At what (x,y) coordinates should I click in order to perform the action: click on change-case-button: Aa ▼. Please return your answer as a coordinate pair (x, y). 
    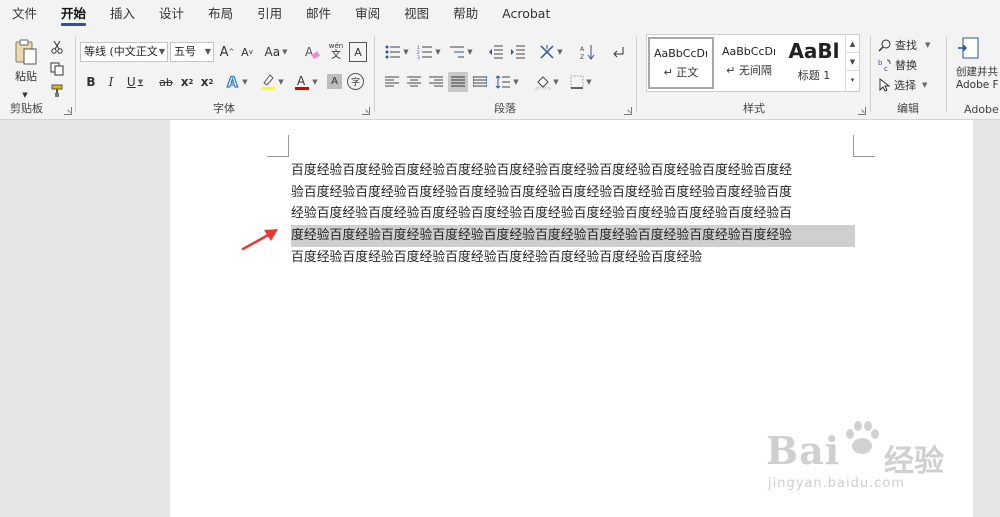
    Looking at the image, I should click on (276, 52).